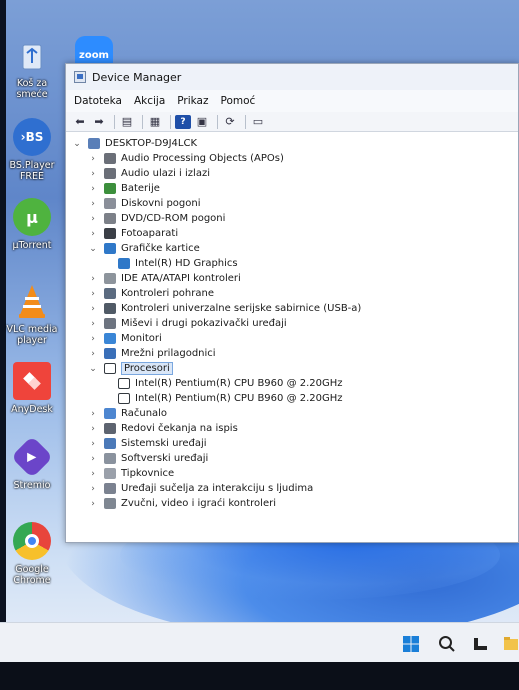 The width and height of the screenshot is (519, 690). Describe the element at coordinates (80, 122) in the screenshot. I see `back-arrow-icon: ⬅` at that location.